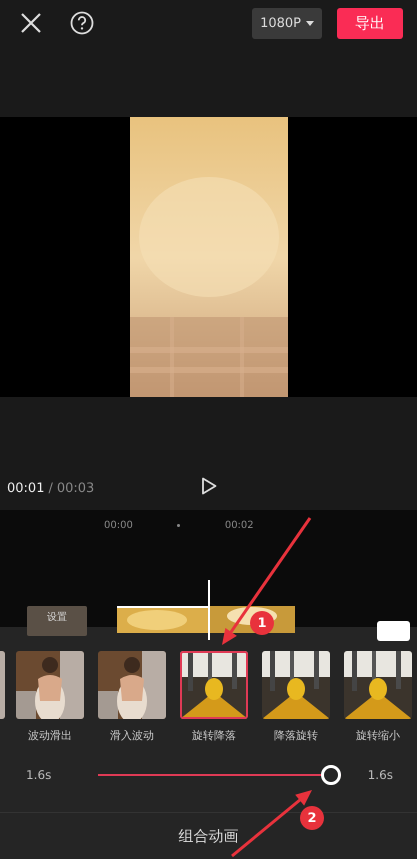  I want to click on effect-label: 旋转缩小, so click(378, 735).